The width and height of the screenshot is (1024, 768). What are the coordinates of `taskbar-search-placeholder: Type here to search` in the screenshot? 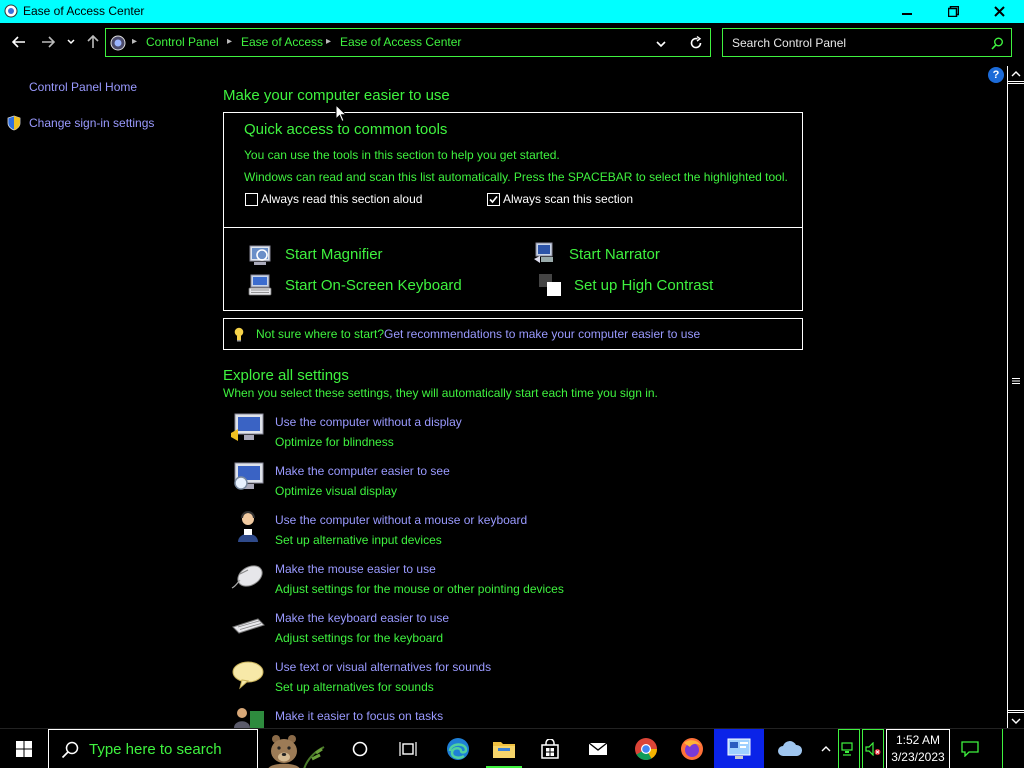 It's located at (155, 749).